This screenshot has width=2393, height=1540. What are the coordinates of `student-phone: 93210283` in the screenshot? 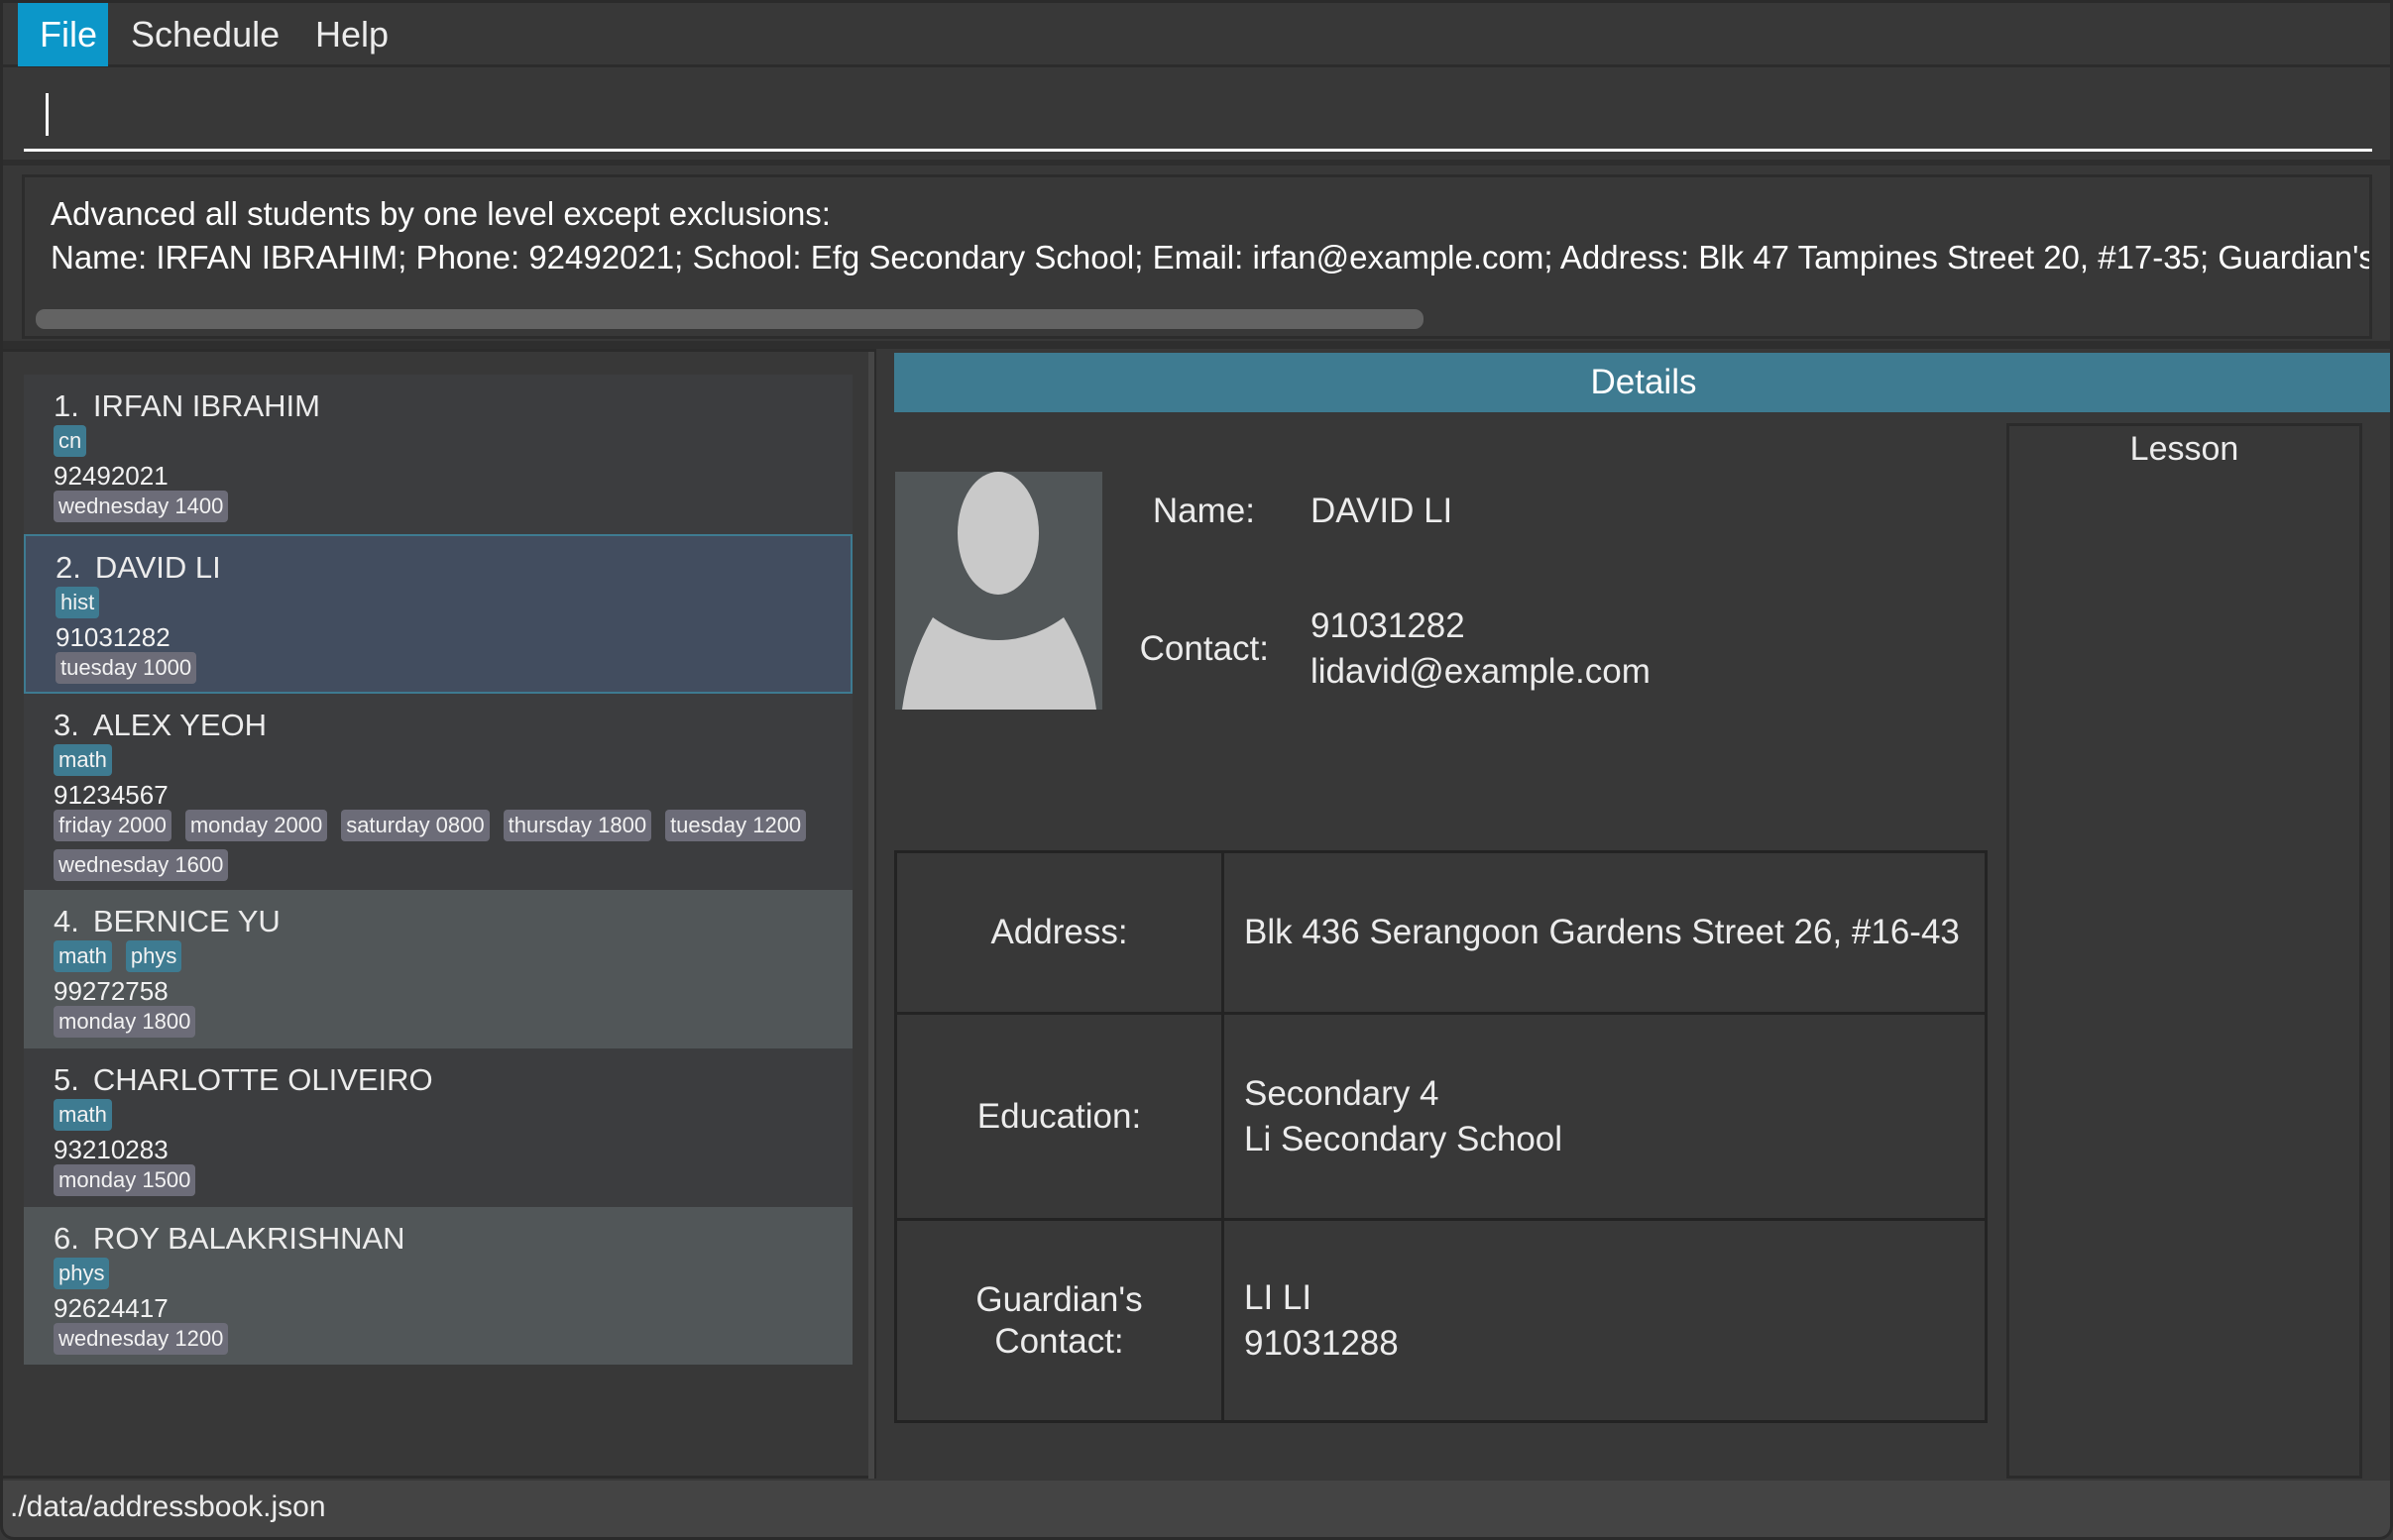 It's located at (112, 1149).